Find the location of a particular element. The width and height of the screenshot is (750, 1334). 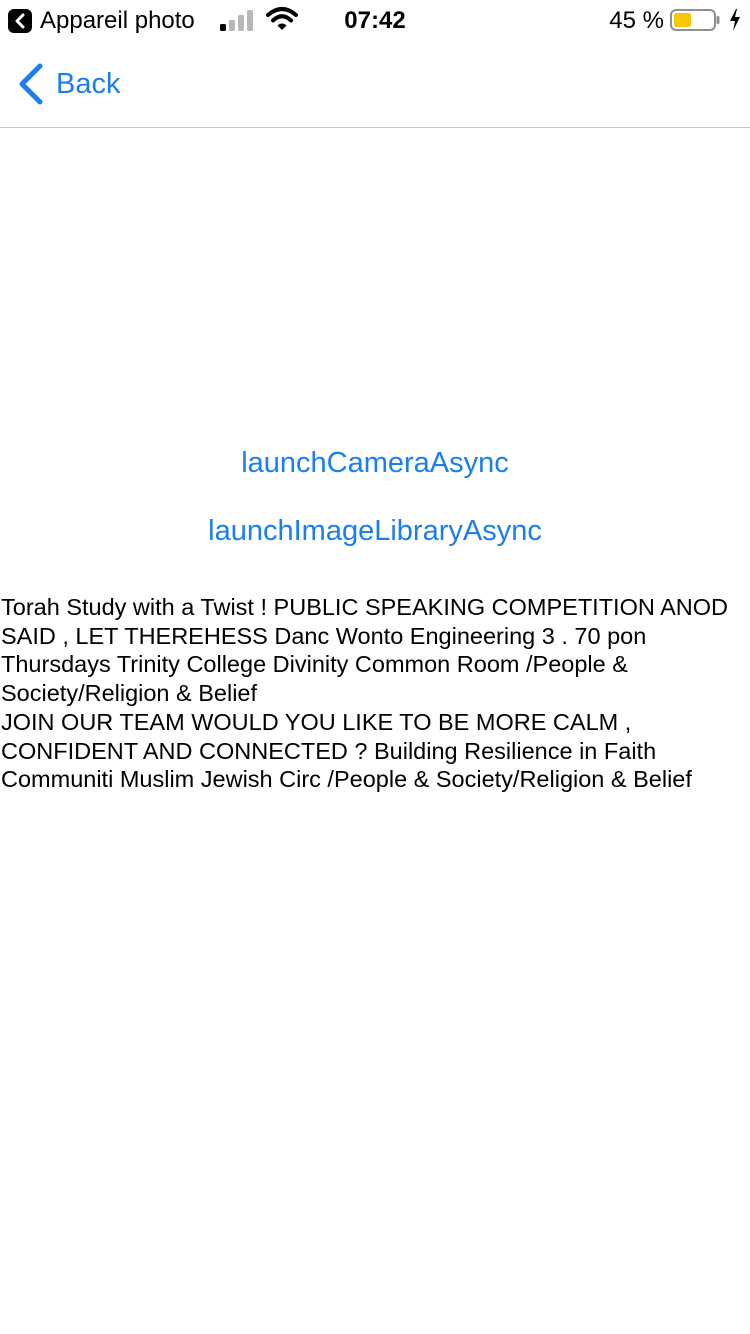

back-button: Back is located at coordinates (69, 84).